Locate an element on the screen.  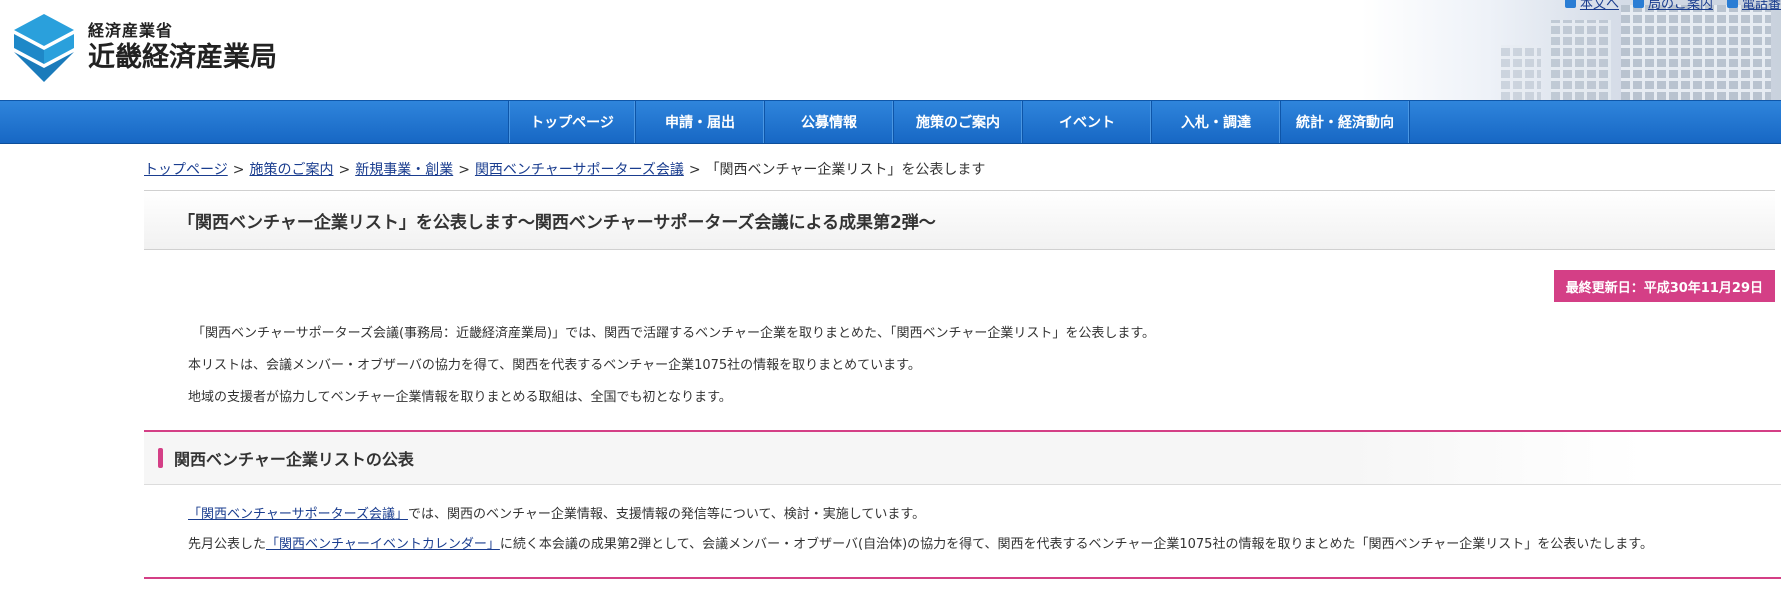
top-utility-links: 本文へ 局のご案内 電話番 is located at coordinates (1672, 6).